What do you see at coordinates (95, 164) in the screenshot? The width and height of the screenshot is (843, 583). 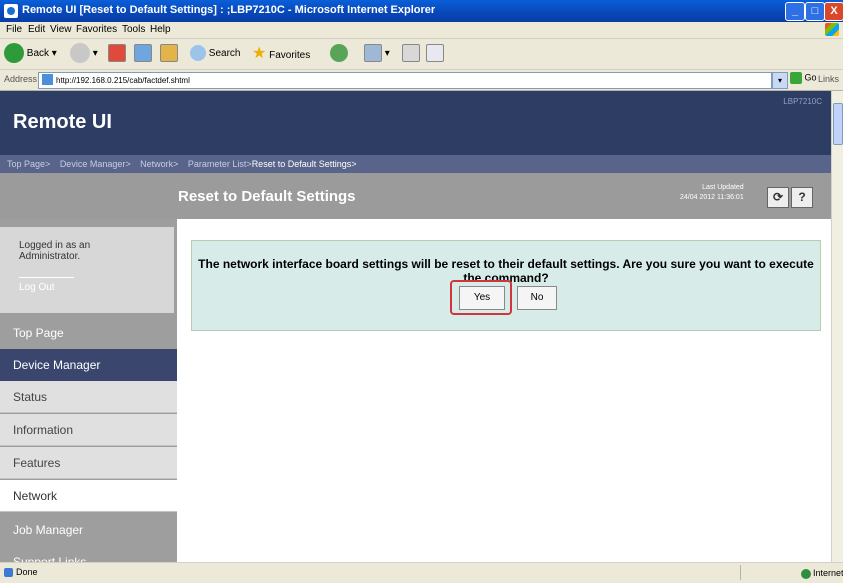 I see `breadcrumb-device-manager: Device Manager>` at bounding box center [95, 164].